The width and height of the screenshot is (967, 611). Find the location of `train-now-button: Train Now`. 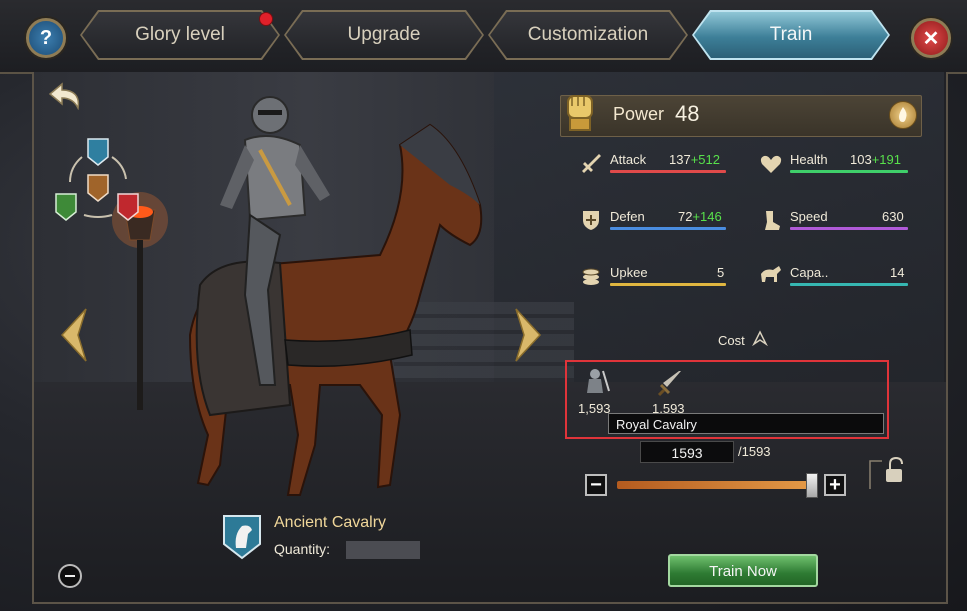

train-now-button: Train Now is located at coordinates (743, 570).